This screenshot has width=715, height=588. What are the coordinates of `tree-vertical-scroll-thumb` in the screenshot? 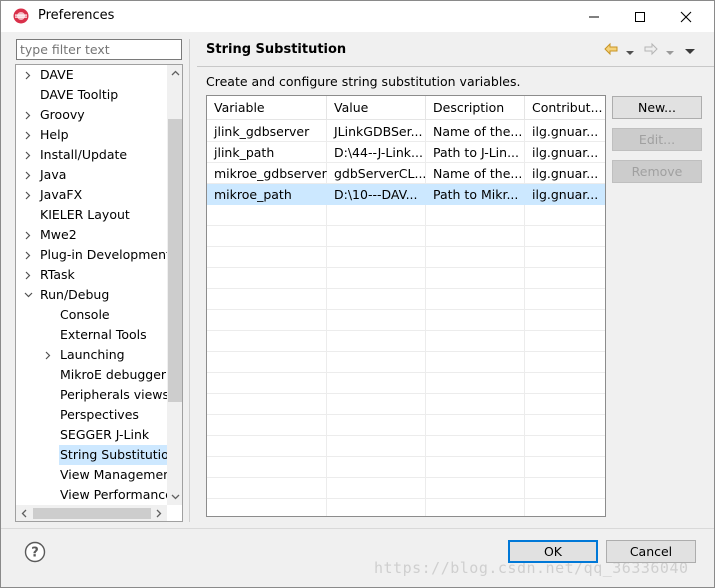 It's located at (175, 260).